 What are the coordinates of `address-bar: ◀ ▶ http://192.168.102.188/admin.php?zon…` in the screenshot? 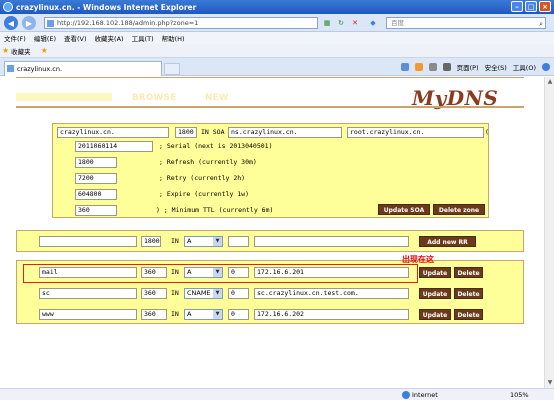 It's located at (277, 23).